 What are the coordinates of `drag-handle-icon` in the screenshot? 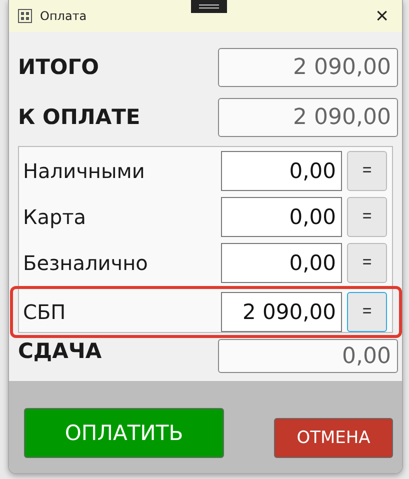 It's located at (209, 6).